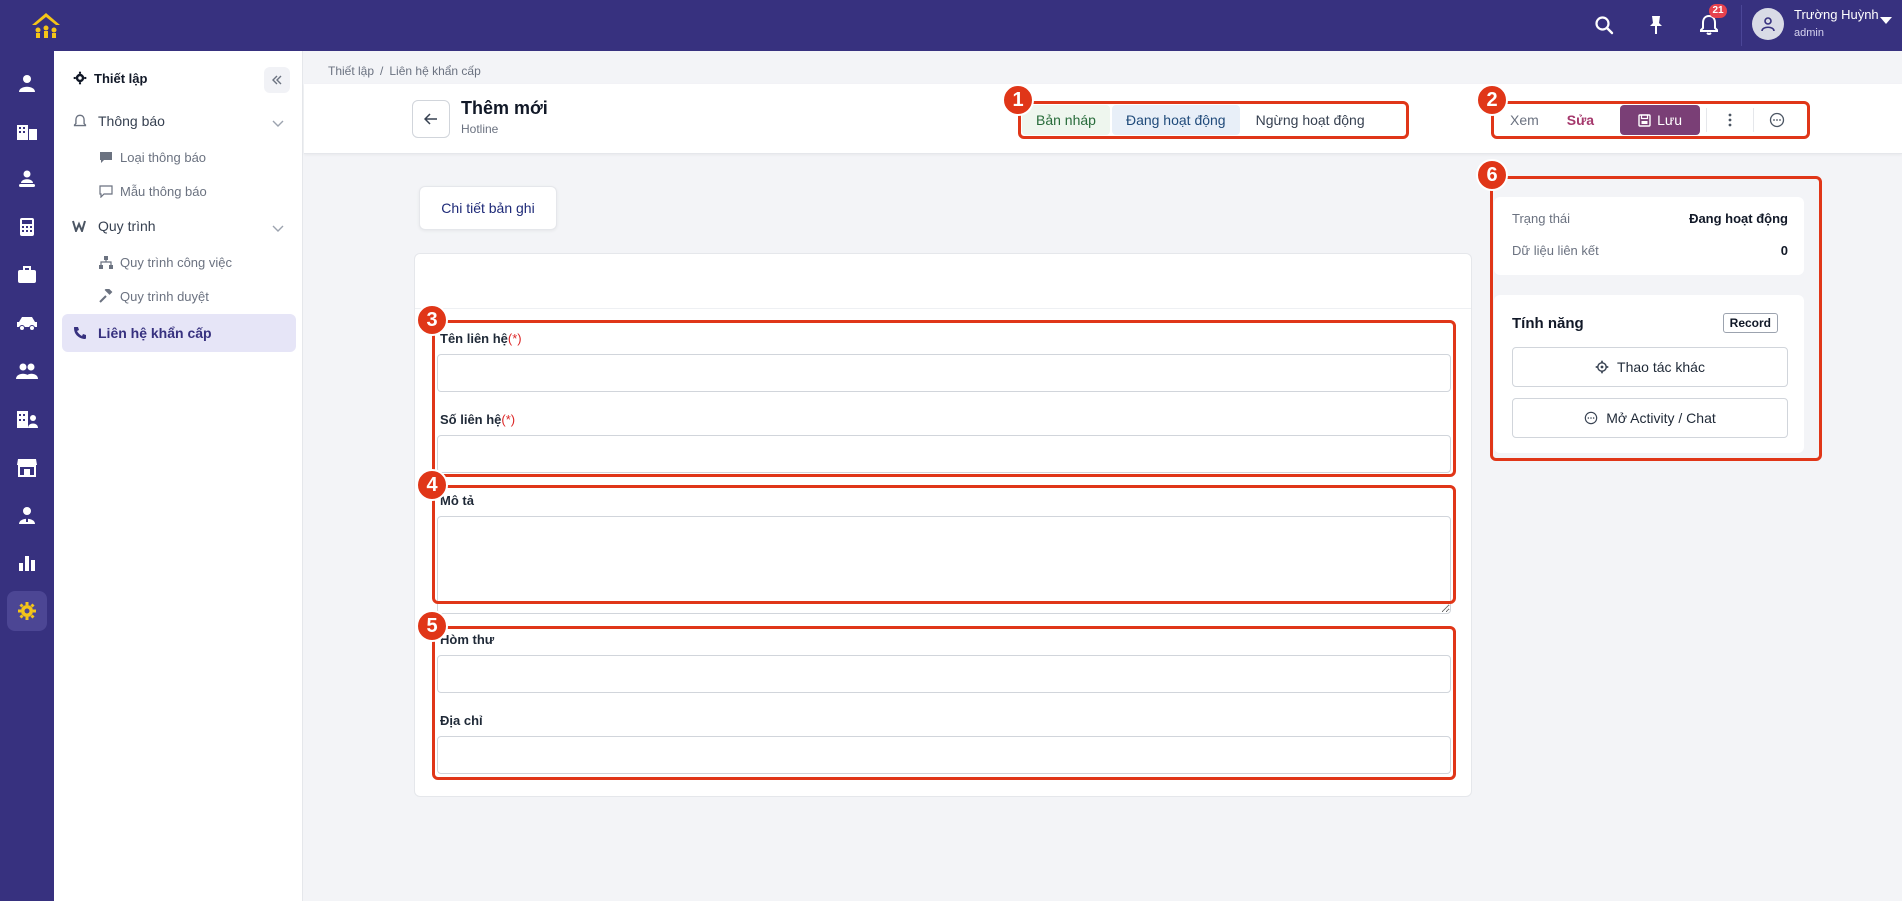 This screenshot has width=1902, height=901. I want to click on calculator-icon, so click(27, 227).